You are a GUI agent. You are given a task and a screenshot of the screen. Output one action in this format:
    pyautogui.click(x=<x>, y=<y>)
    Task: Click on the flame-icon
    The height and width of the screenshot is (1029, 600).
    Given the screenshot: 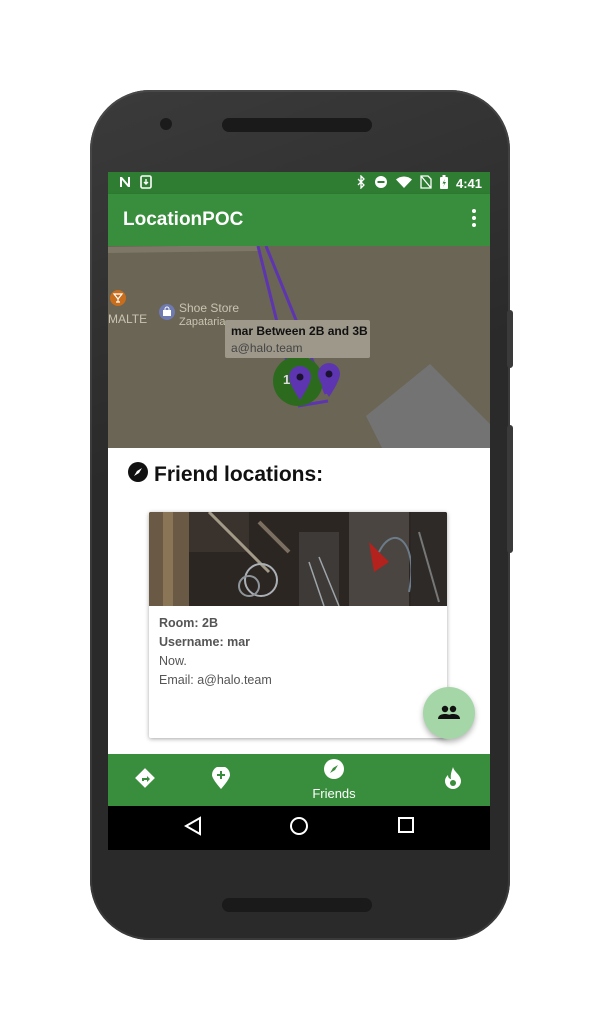 What is the action you would take?
    pyautogui.click(x=453, y=780)
    